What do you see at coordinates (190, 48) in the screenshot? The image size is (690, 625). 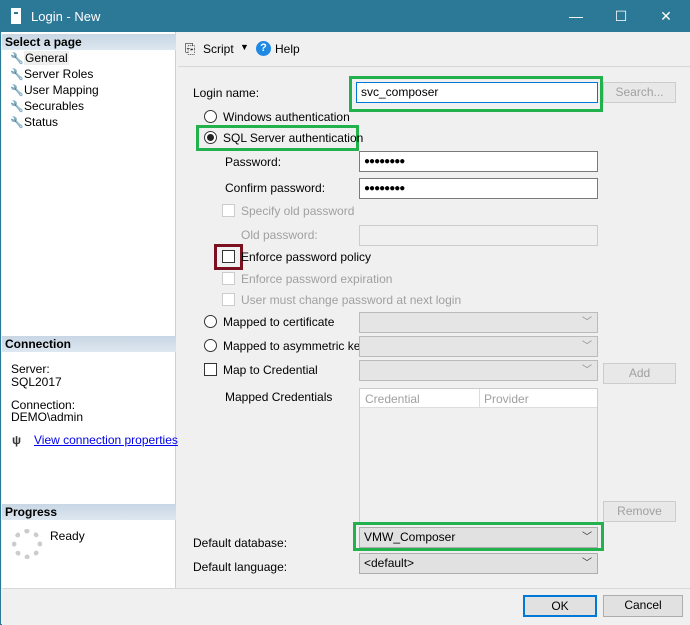 I see `script-icon: ⎘` at bounding box center [190, 48].